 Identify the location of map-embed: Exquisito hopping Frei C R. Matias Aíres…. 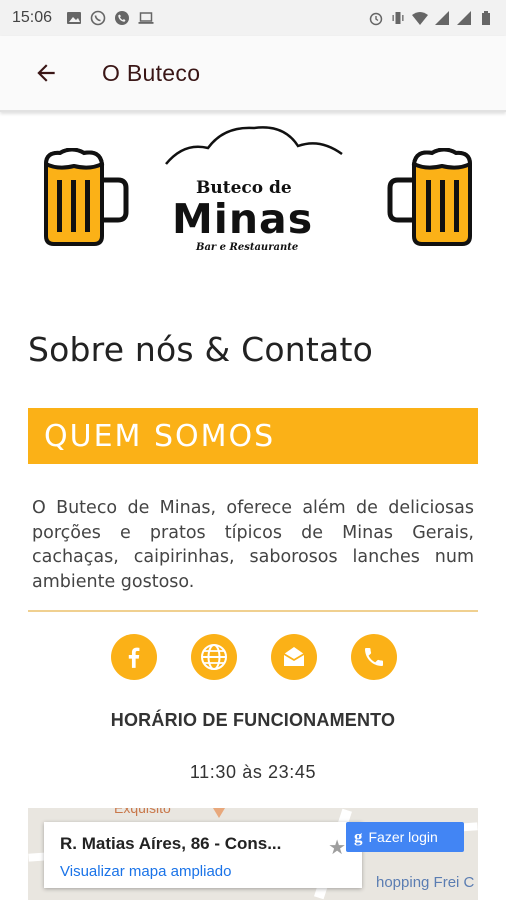
(253, 854).